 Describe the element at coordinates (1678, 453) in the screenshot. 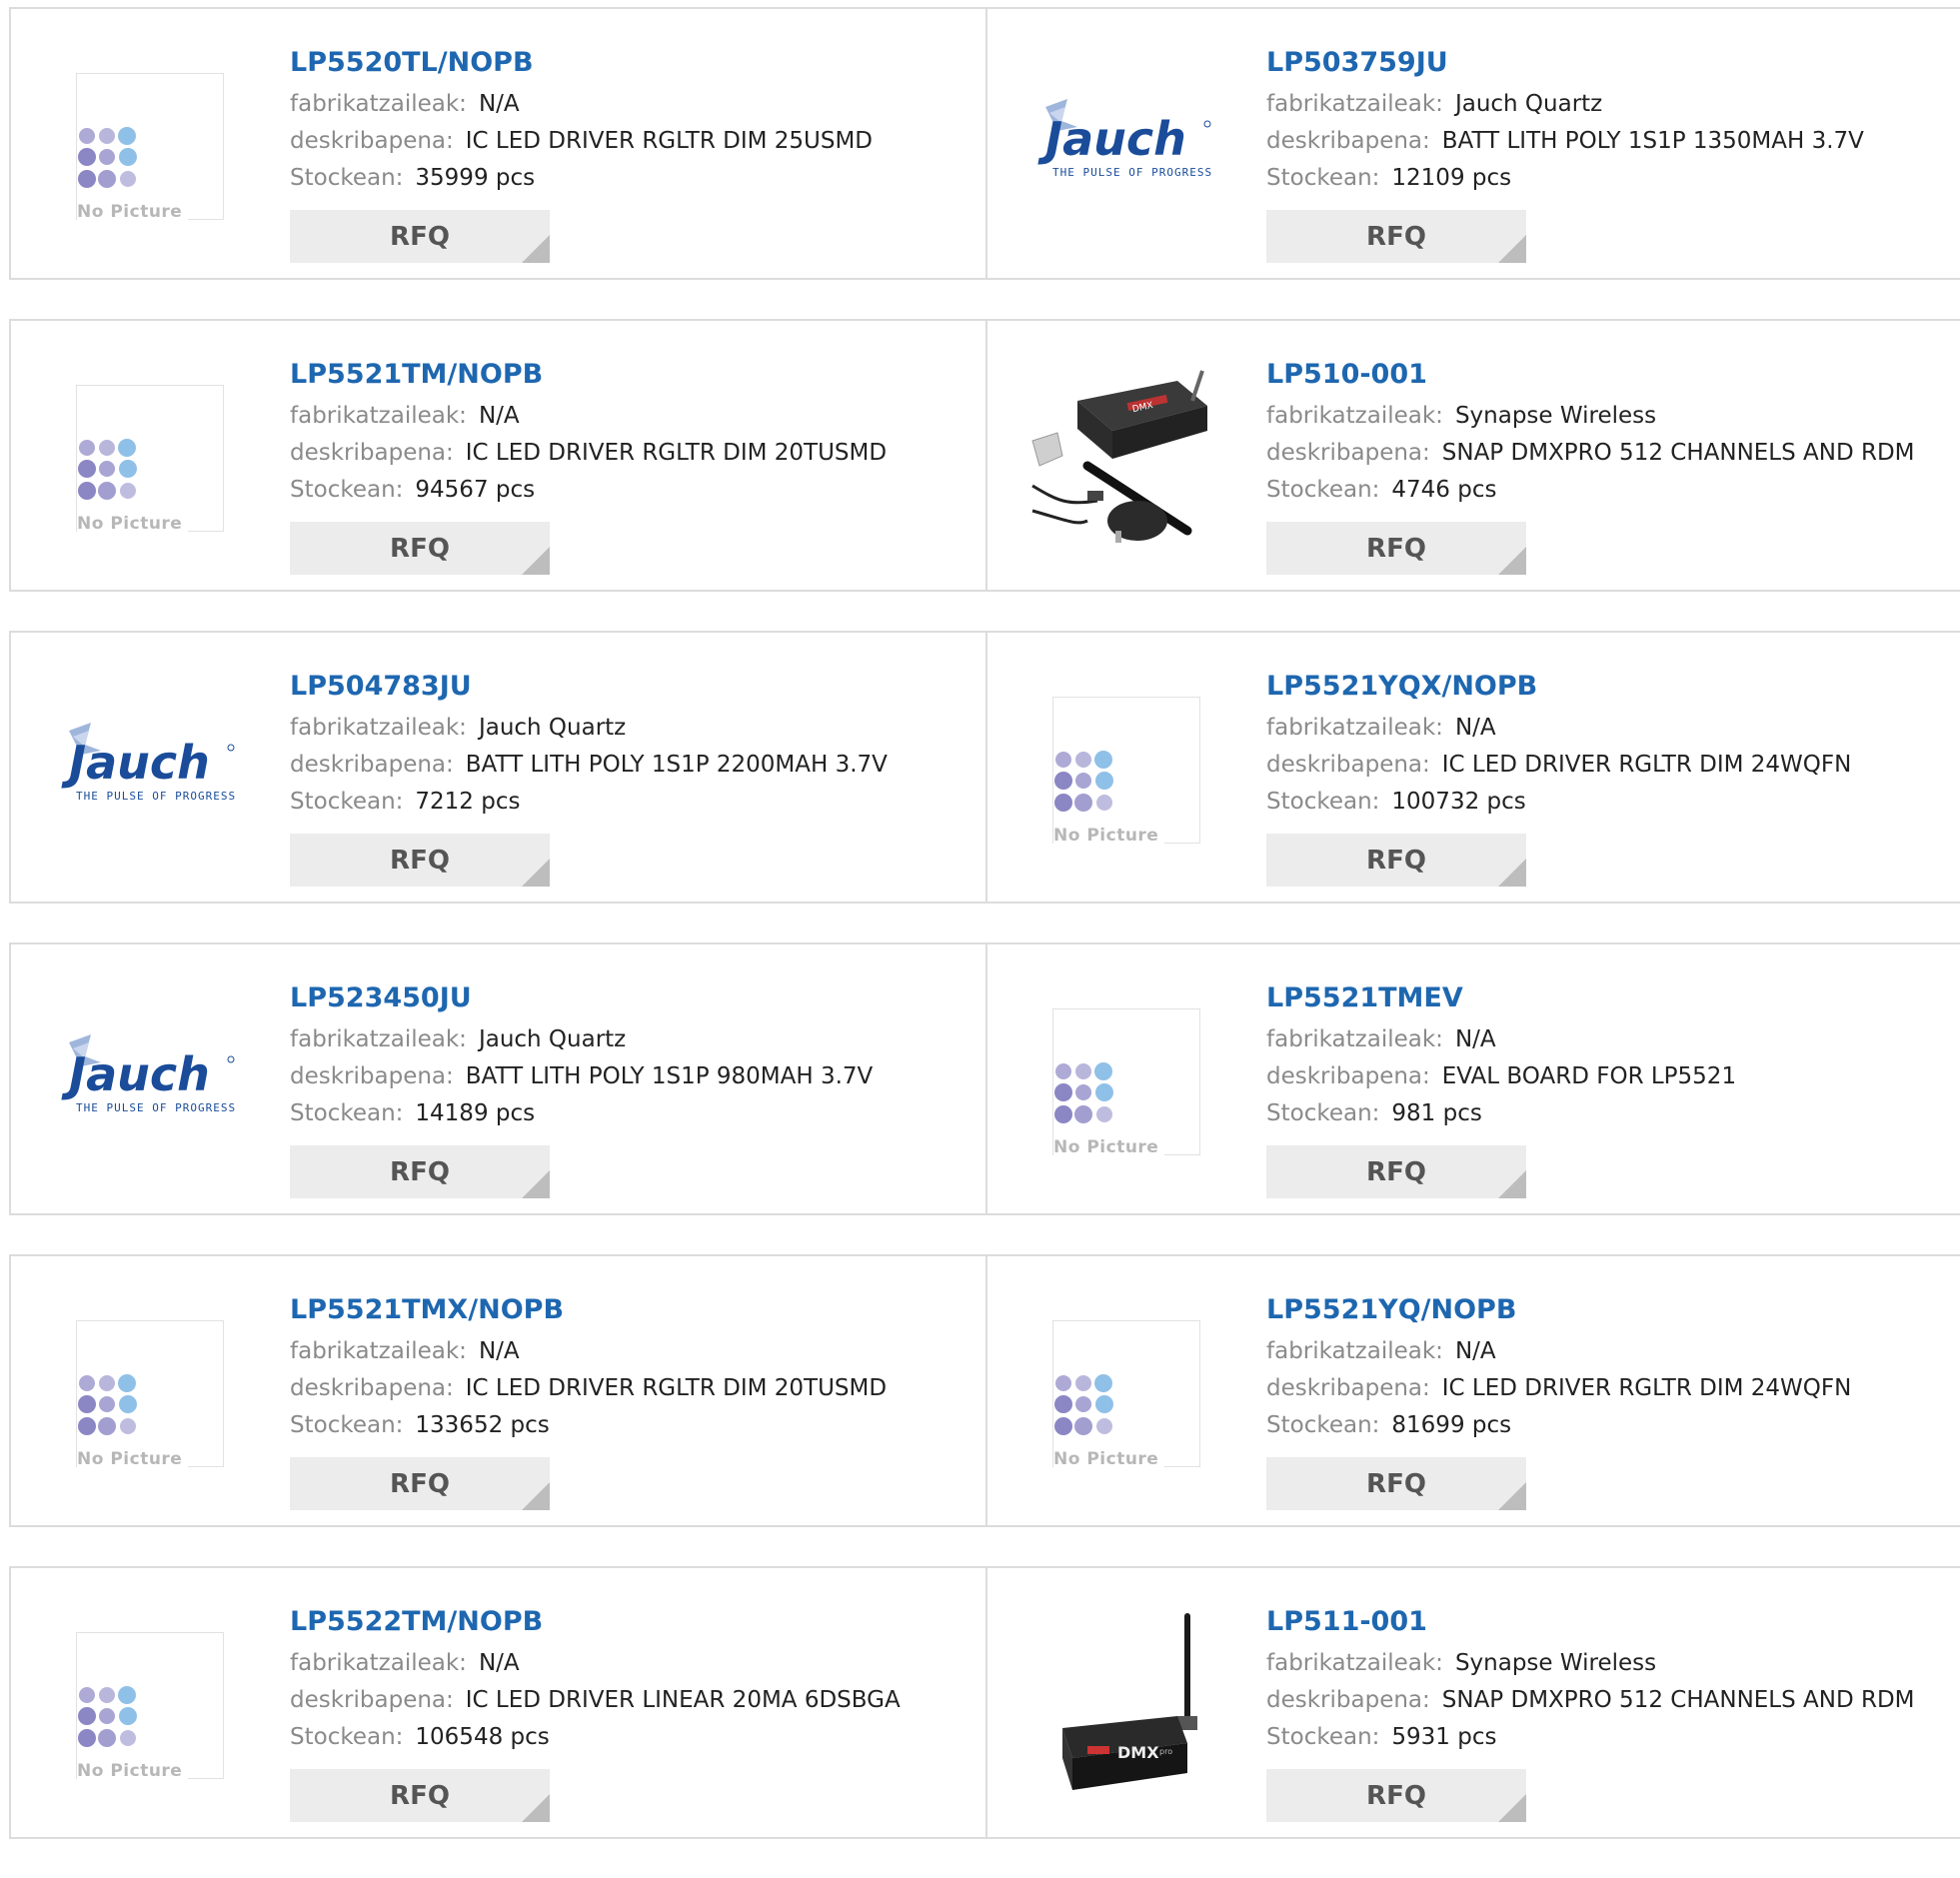

I see `description-value: SNAP DMXPRO 512 CHANNELS AND RDM` at that location.